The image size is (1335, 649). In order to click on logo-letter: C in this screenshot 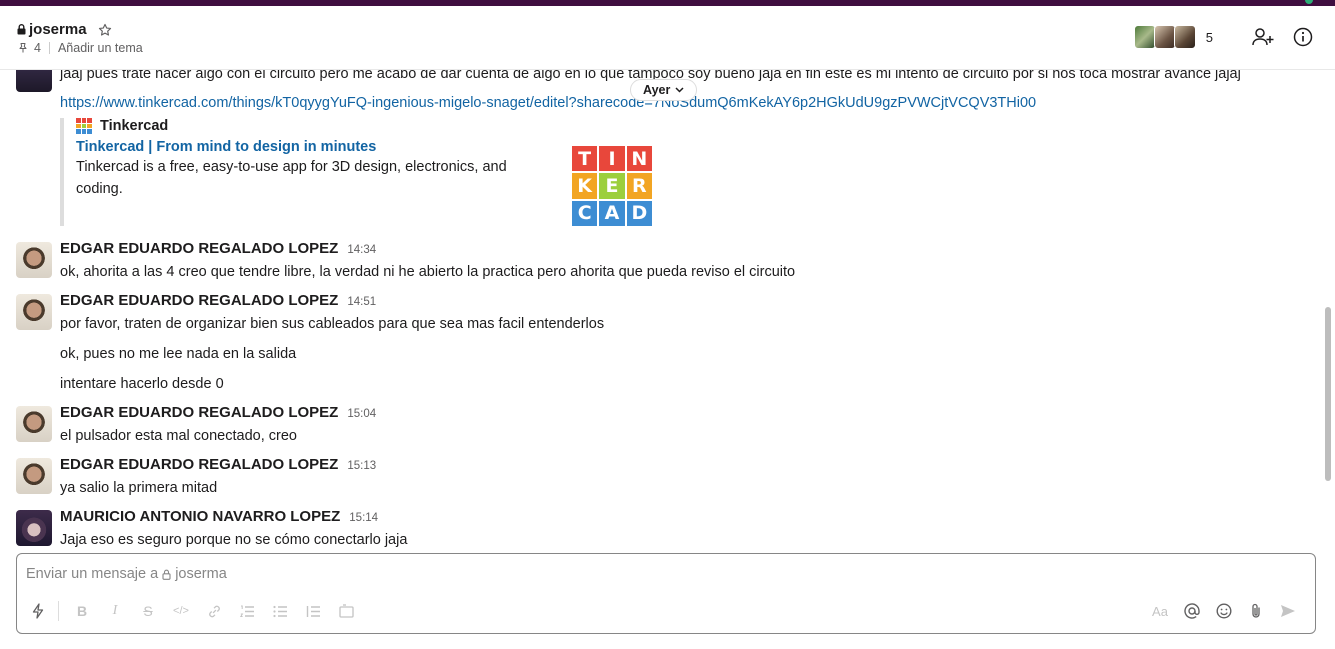, I will do `click(585, 213)`.